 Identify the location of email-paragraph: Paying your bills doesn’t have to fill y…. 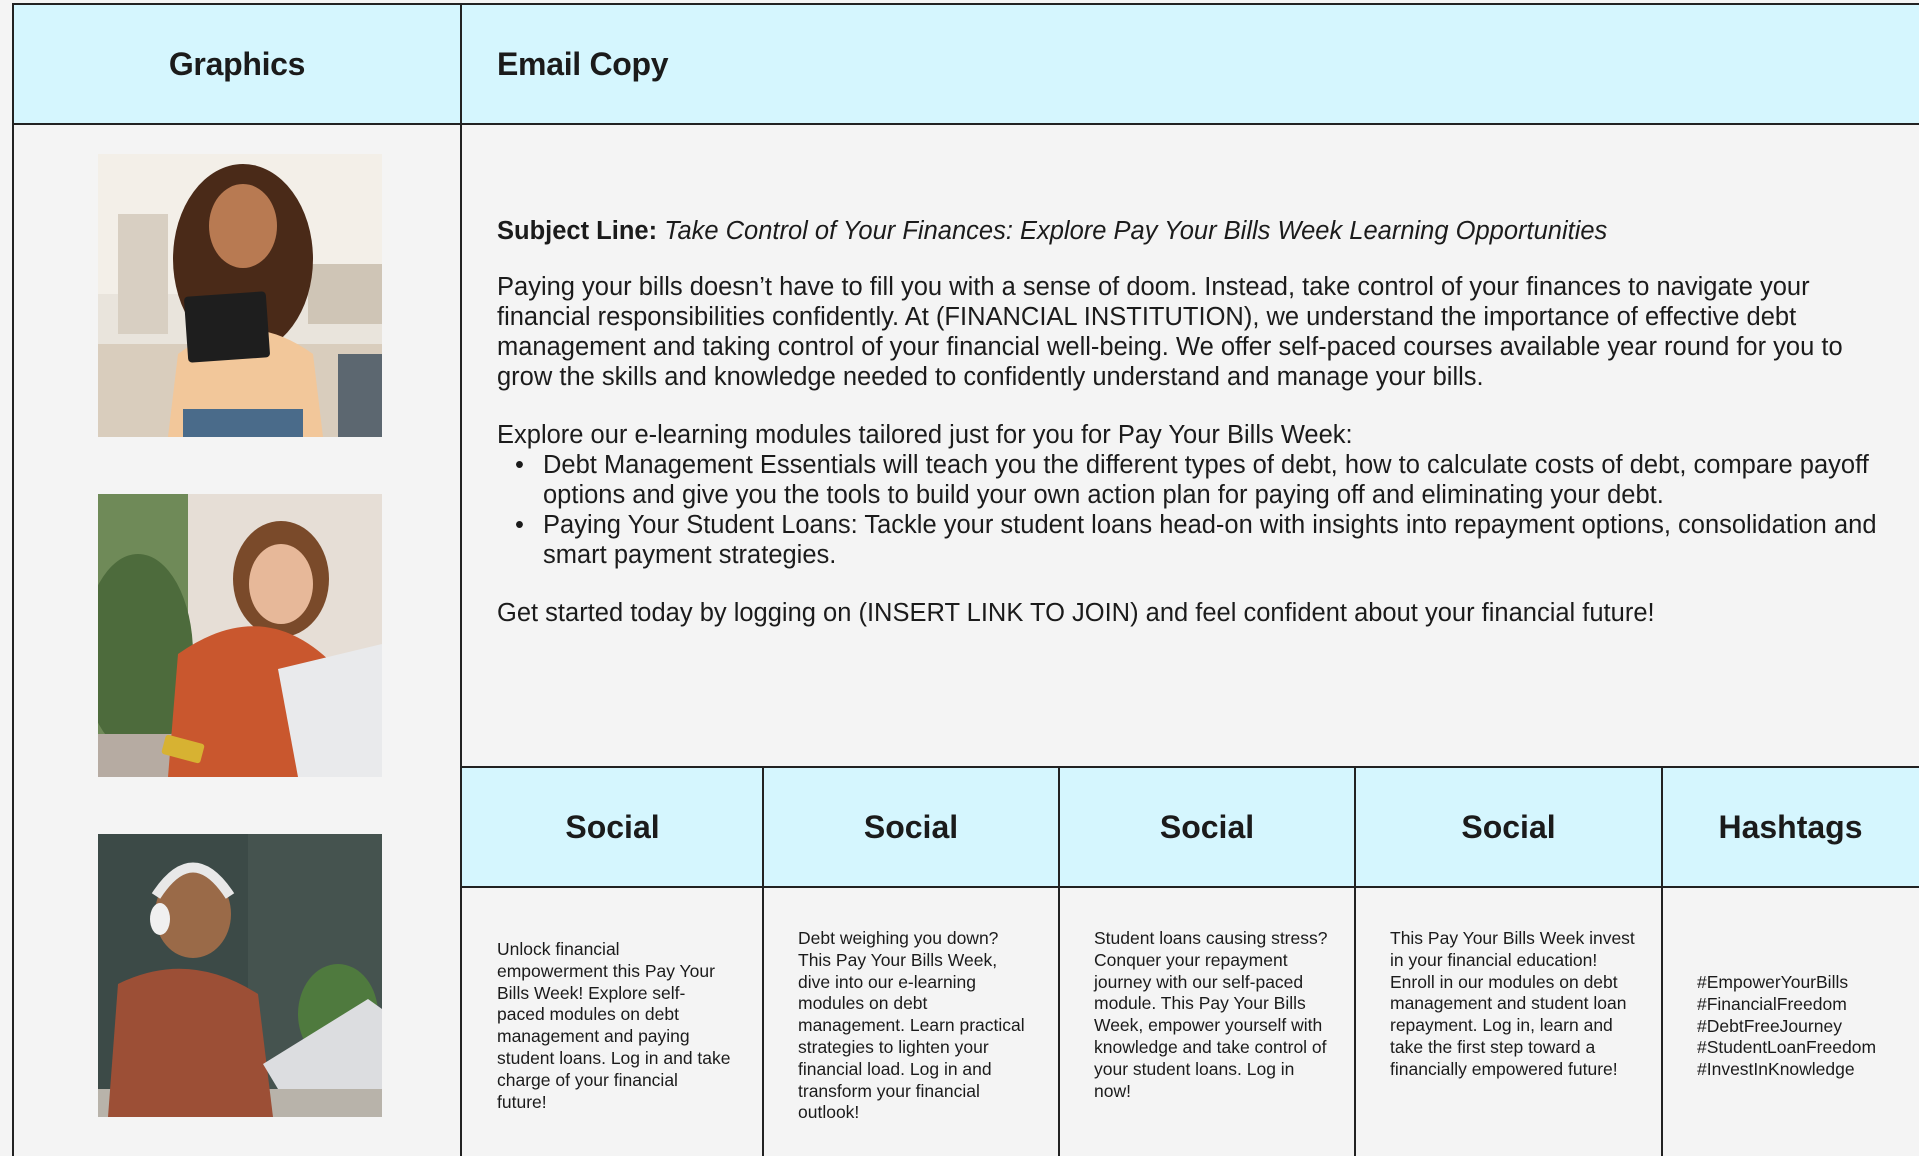
(1170, 332).